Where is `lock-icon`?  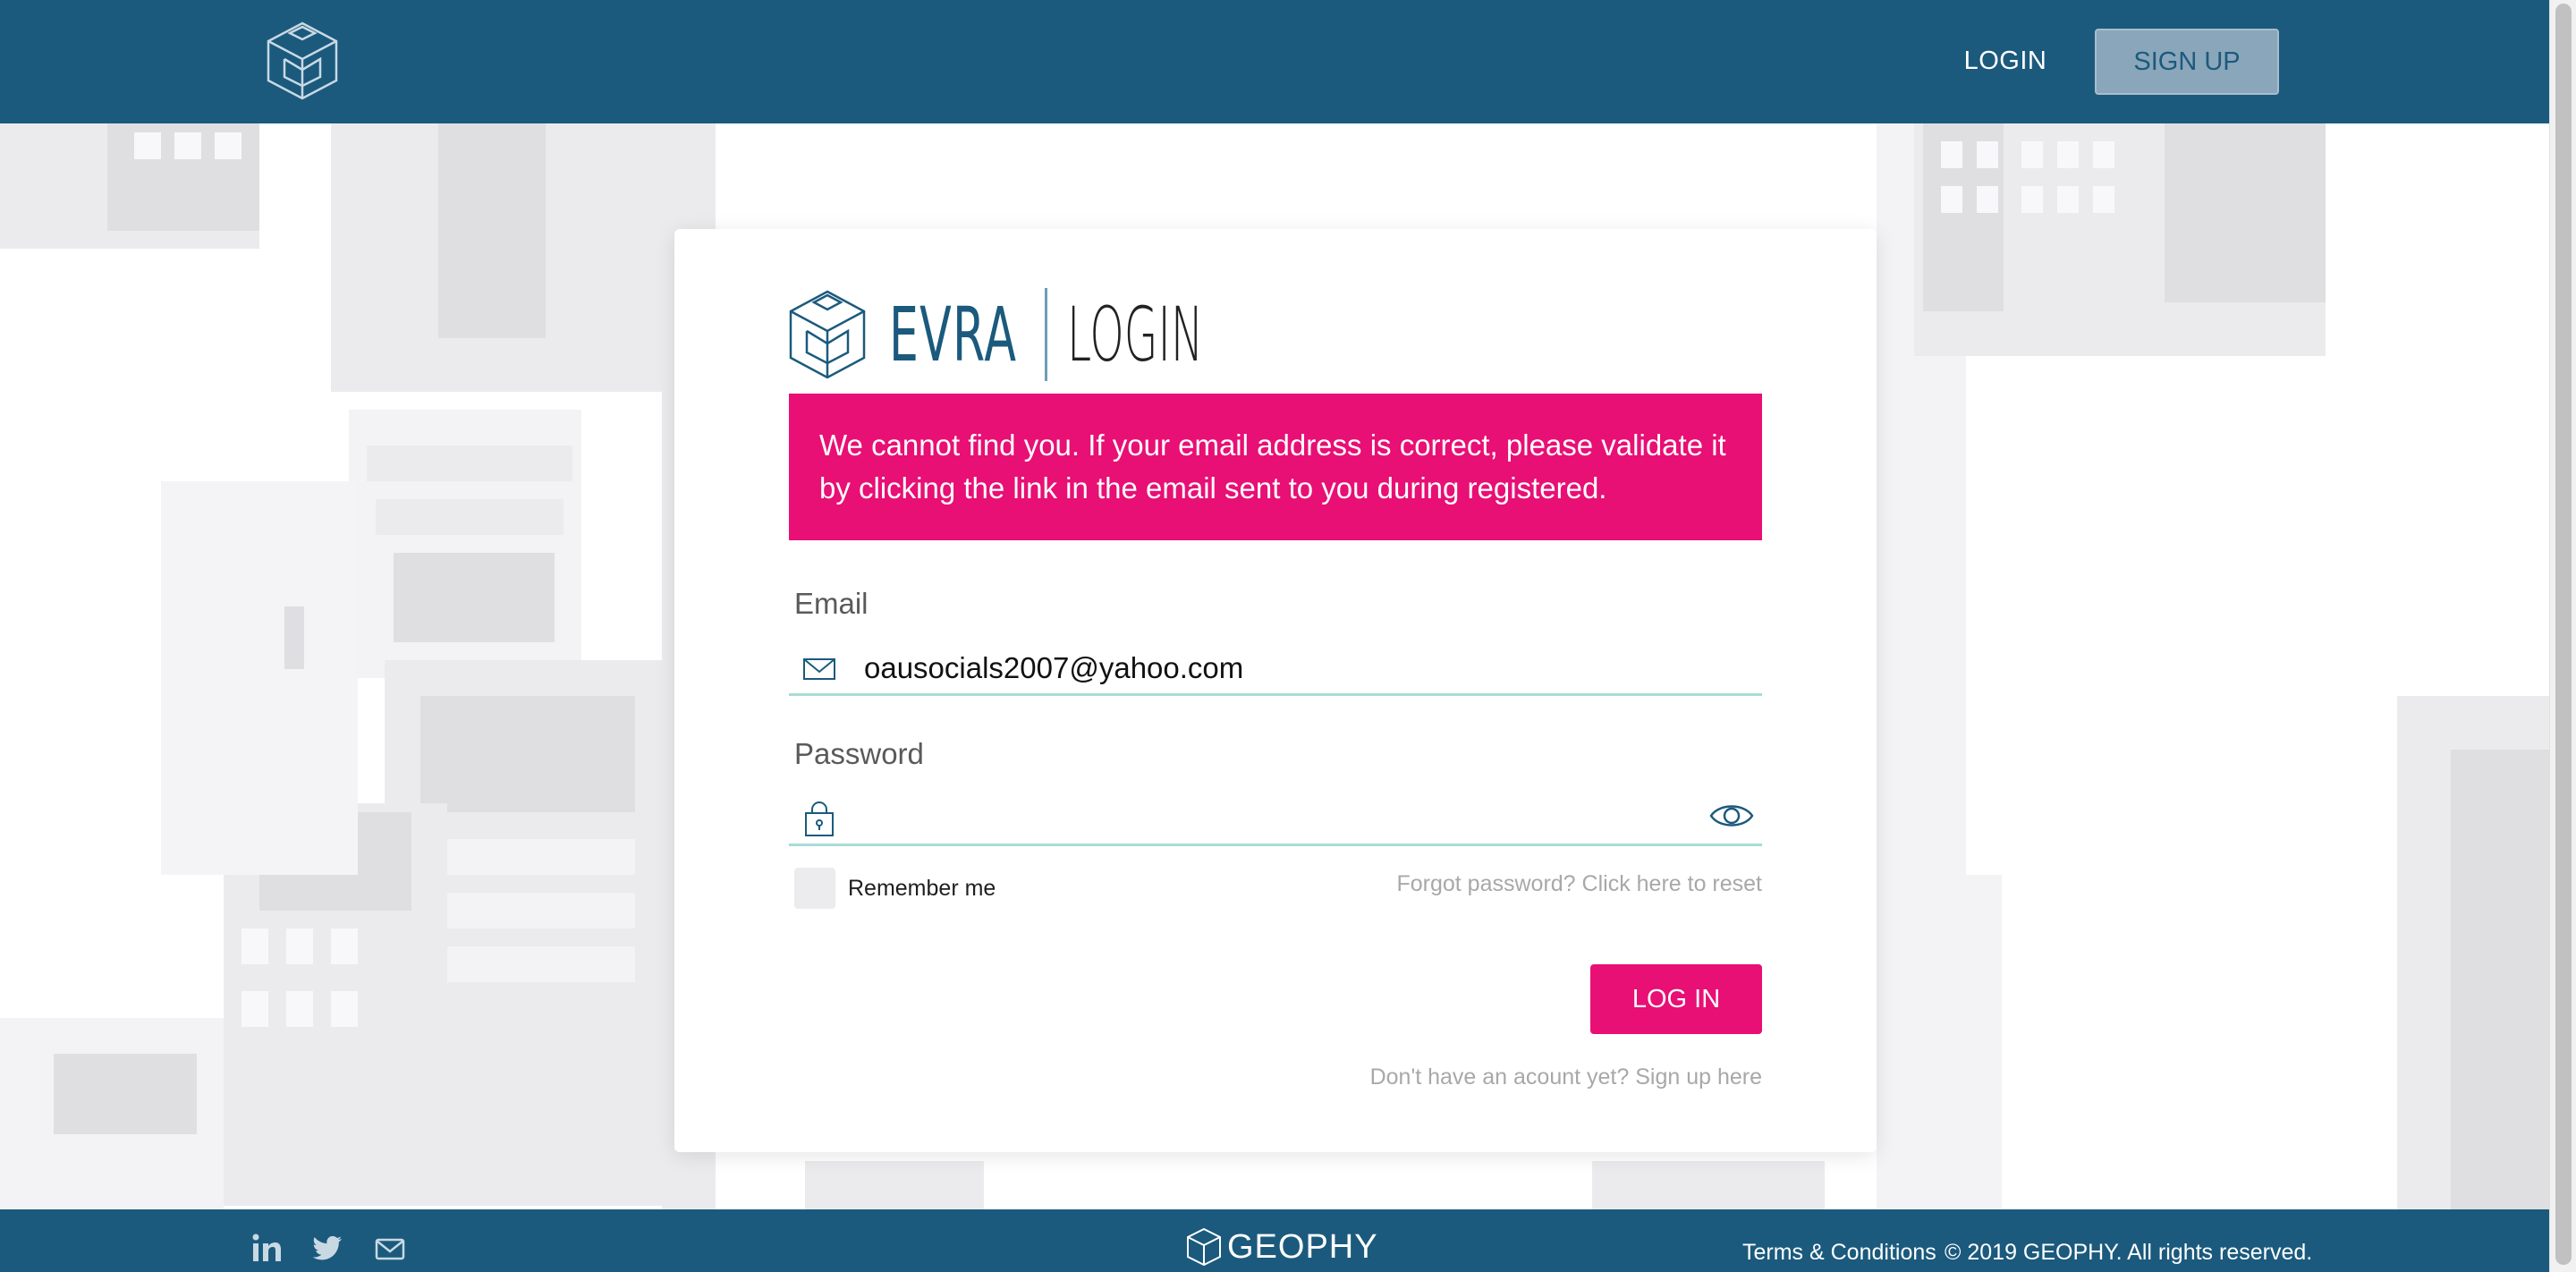
lock-icon is located at coordinates (819, 818).